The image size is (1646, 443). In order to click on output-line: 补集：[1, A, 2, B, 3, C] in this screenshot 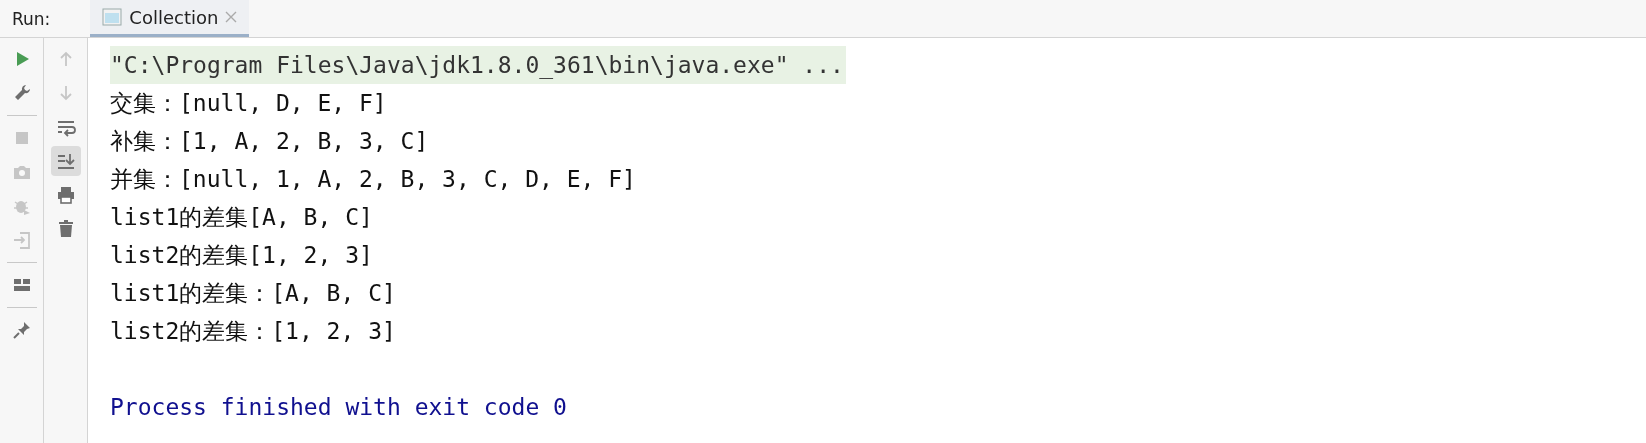, I will do `click(269, 141)`.